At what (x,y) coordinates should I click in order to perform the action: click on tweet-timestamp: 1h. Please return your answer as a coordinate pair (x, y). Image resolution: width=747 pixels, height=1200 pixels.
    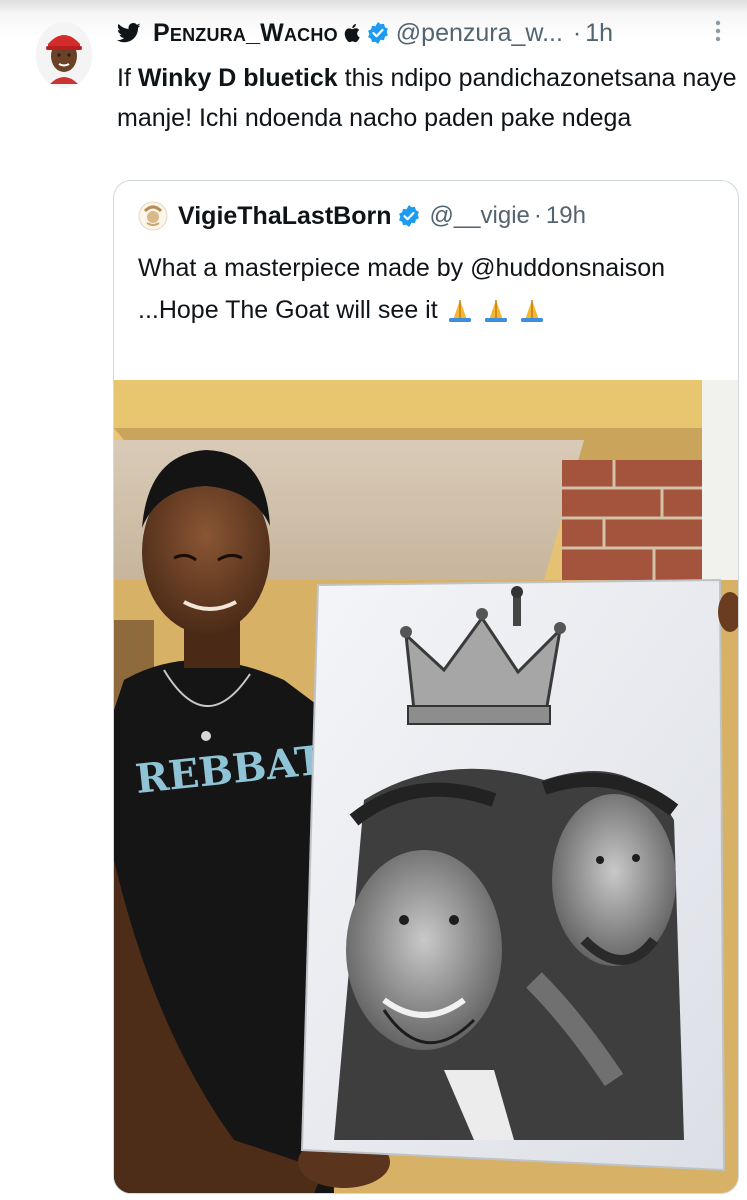
    Looking at the image, I should click on (599, 33).